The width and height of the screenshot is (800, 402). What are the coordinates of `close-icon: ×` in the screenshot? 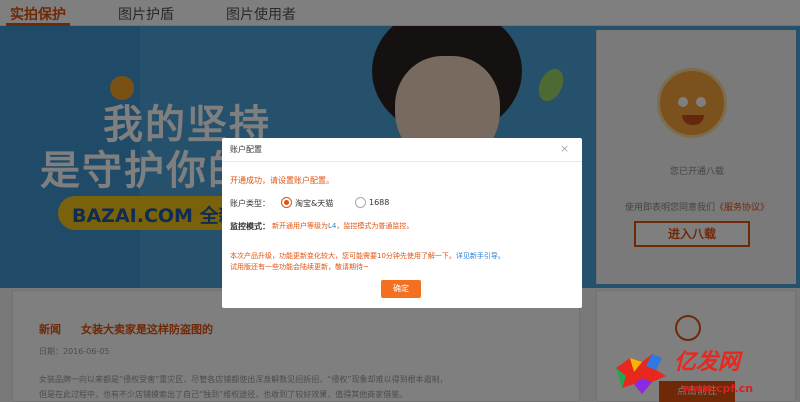 It's located at (564, 148).